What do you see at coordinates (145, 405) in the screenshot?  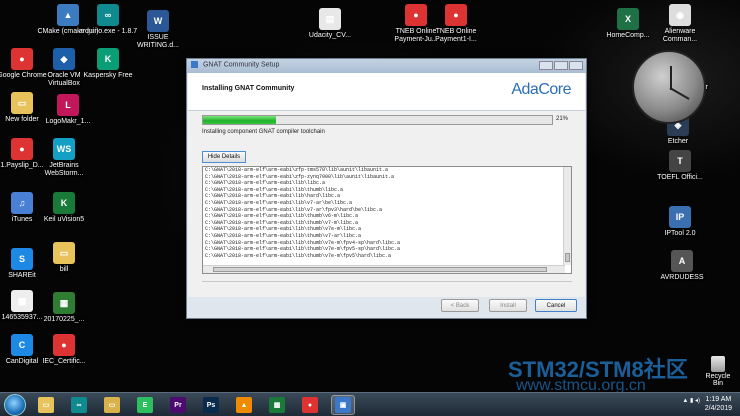 I see `taskbar-evernote-icon: E` at bounding box center [145, 405].